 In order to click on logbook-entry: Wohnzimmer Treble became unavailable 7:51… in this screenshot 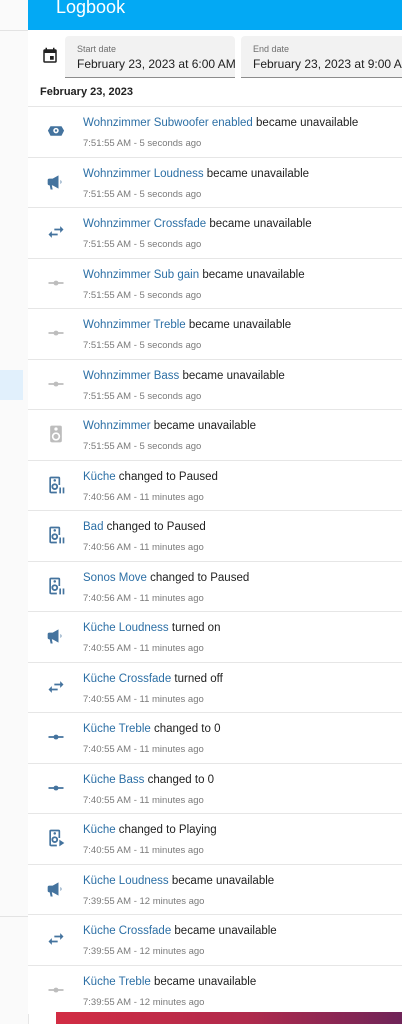, I will do `click(215, 333)`.